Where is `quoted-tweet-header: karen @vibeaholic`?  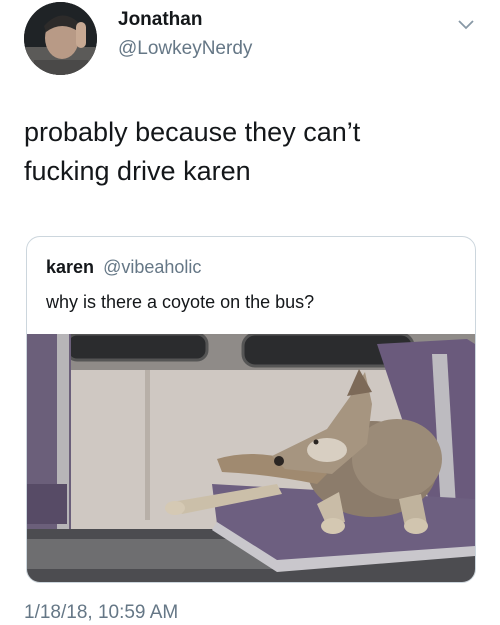
quoted-tweet-header: karen @vibeaholic is located at coordinates (123, 267).